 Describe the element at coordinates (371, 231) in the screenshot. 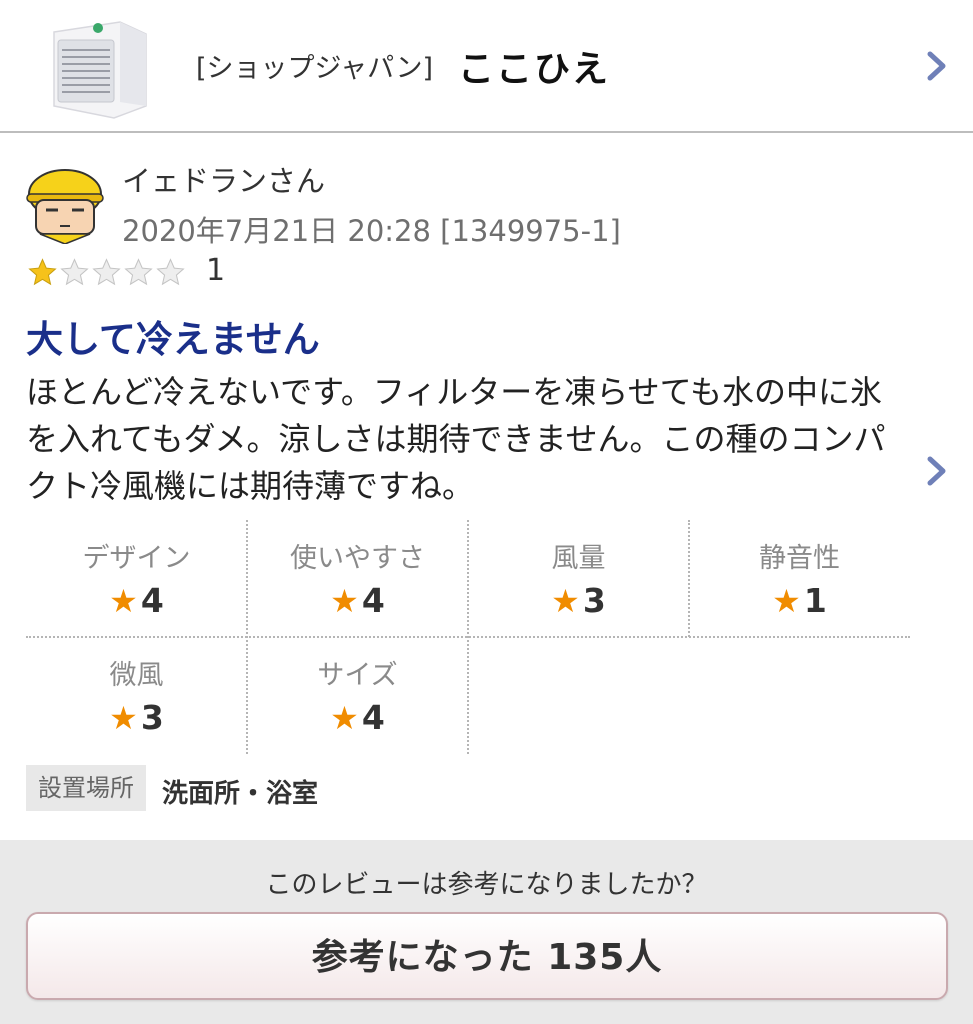

I see `review-meta: 2020年7月21日 20:28 [1349975-1]` at that location.